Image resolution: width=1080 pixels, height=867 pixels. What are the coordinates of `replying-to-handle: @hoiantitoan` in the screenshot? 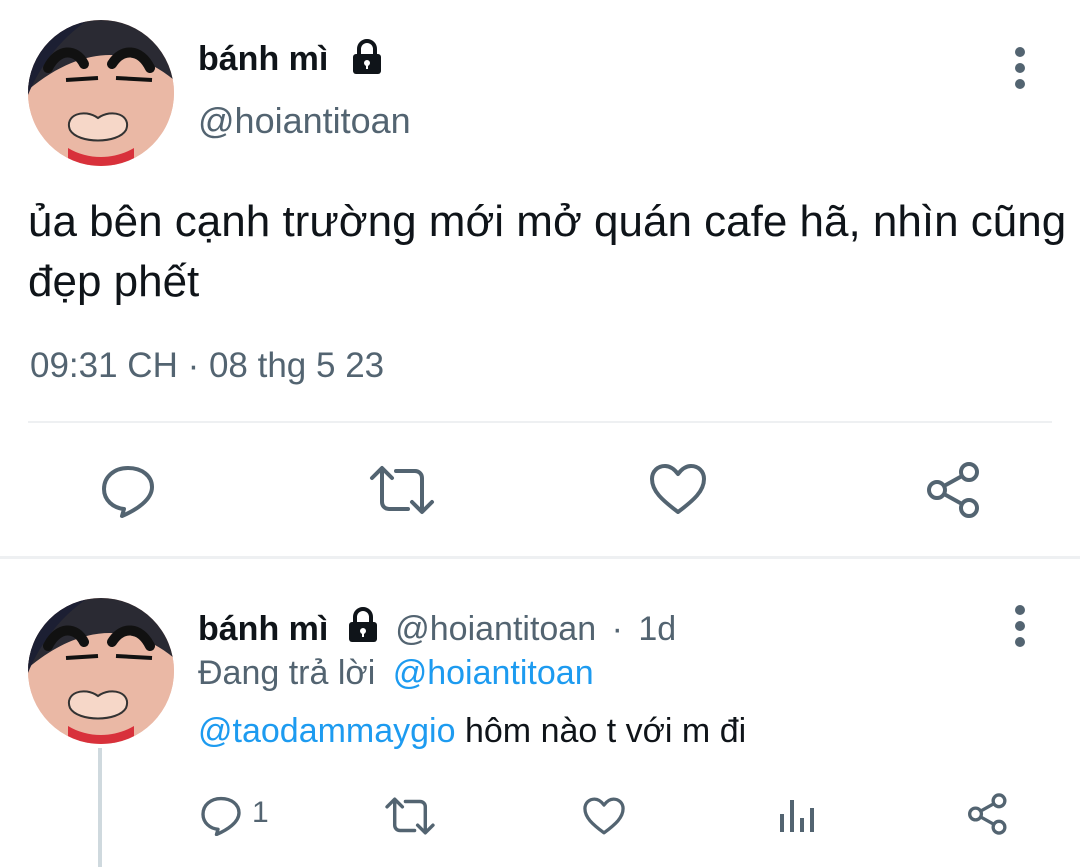 It's located at (493, 673).